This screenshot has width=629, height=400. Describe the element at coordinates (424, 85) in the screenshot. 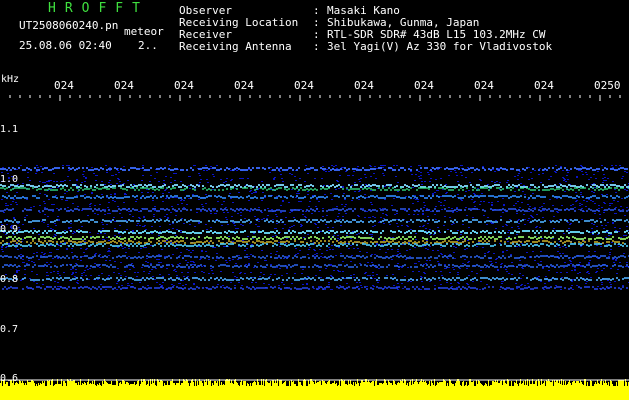

I see `time-tick-7: 024` at that location.